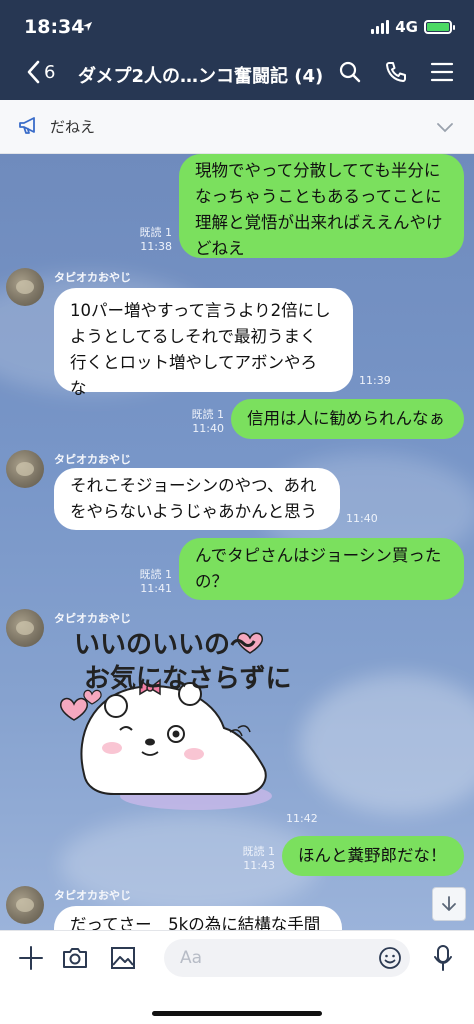  Describe the element at coordinates (73, 127) in the screenshot. I see `announcement-text: だねえ` at that location.